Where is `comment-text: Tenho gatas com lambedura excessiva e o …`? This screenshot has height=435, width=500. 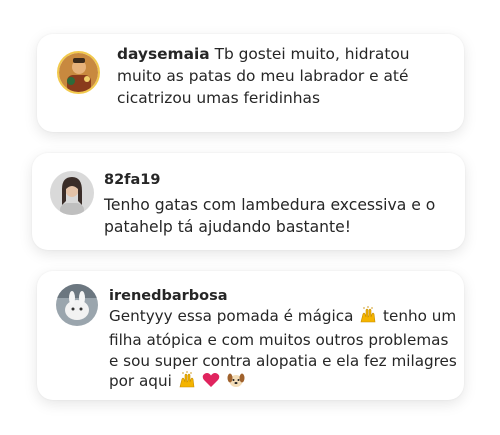
comment-text: Tenho gatas com lambedura excessiva e o … is located at coordinates (270, 216).